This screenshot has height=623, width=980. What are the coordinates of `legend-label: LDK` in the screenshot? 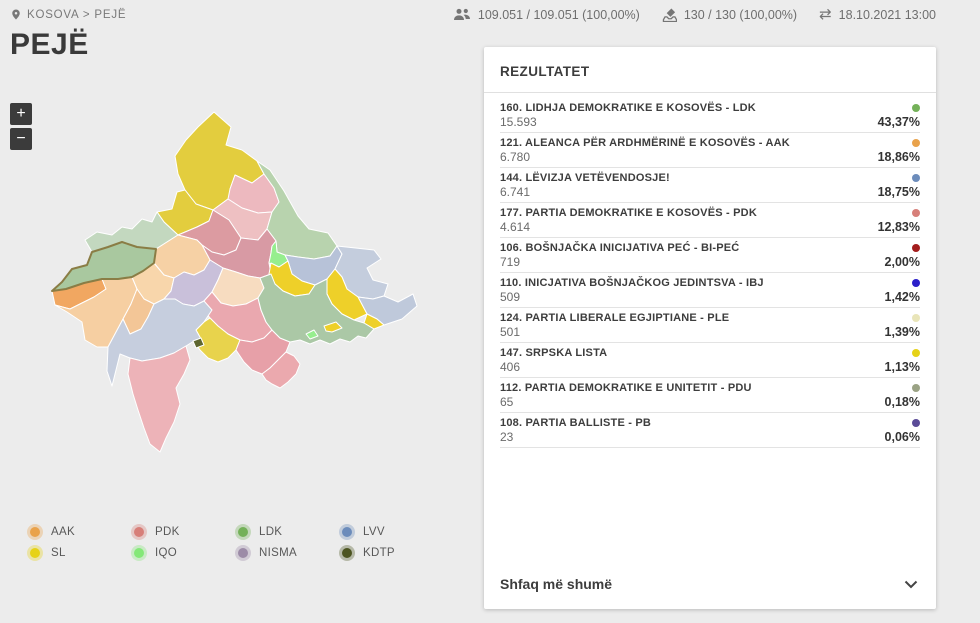 It's located at (271, 531).